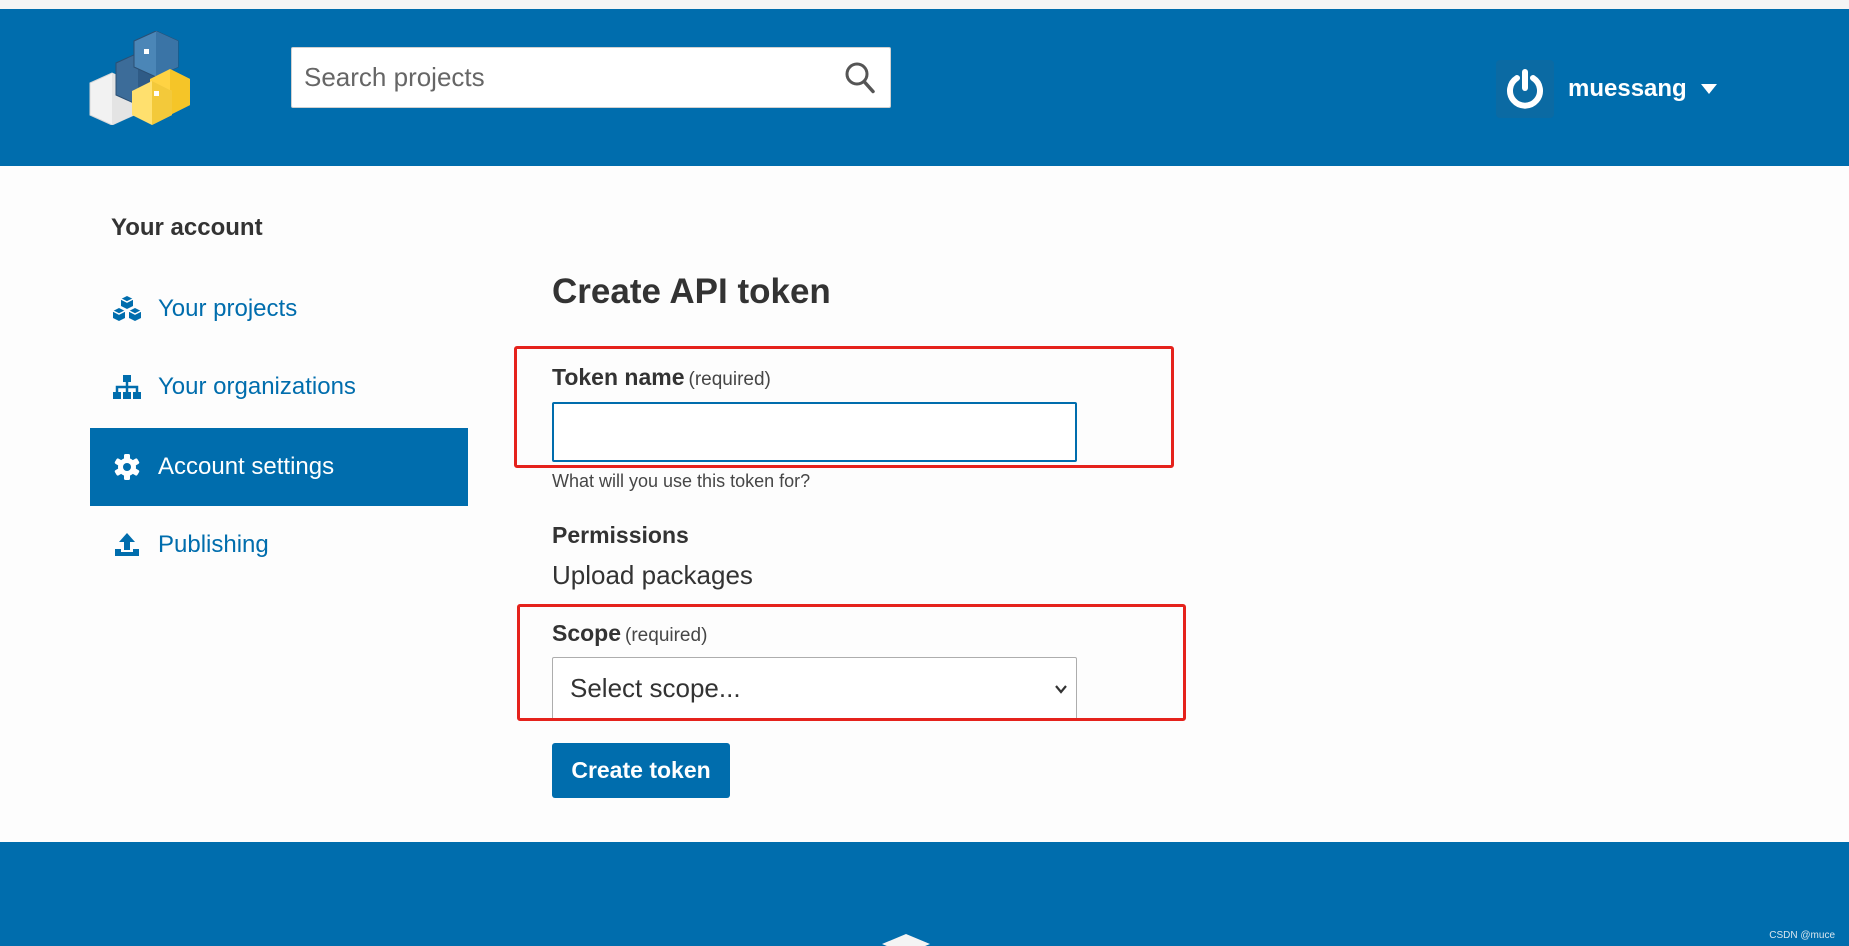 The width and height of the screenshot is (1849, 946). I want to click on pypi-logo, so click(138, 78).